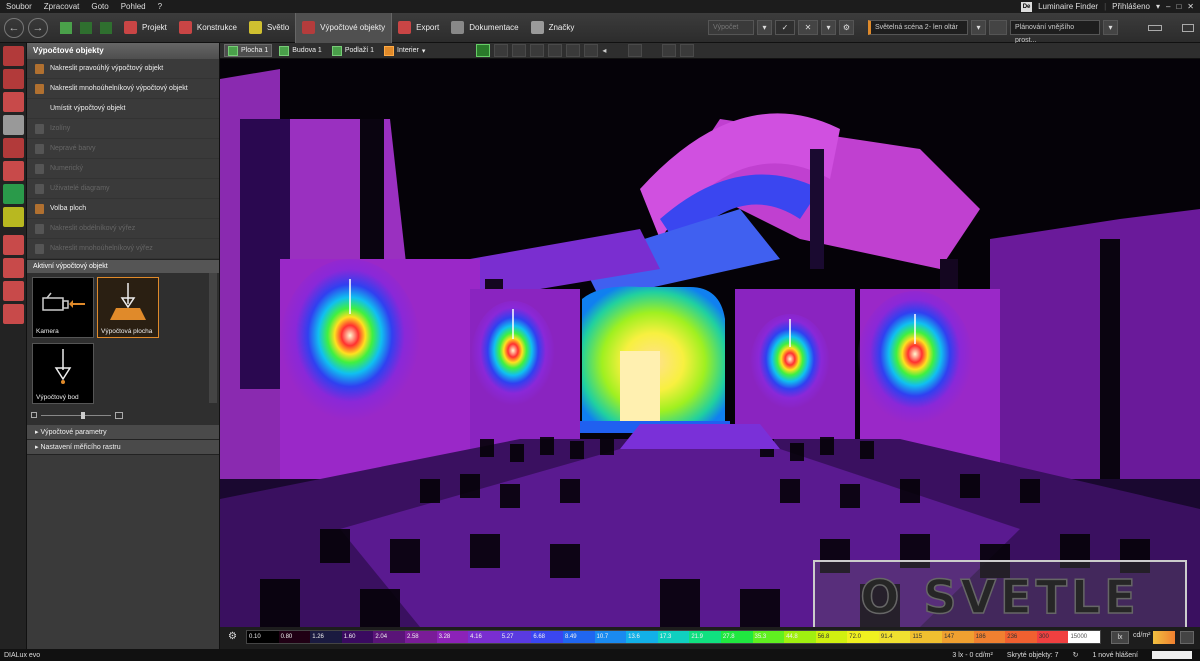 This screenshot has height=661, width=1200. I want to click on tab-podlazi: Podlaží 1, so click(353, 50).